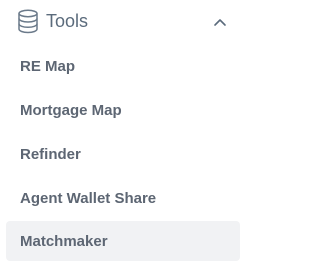 This screenshot has width=320, height=261. Describe the element at coordinates (123, 110) in the screenshot. I see `menu-item-mortgage-map: Mortgage Map` at that location.